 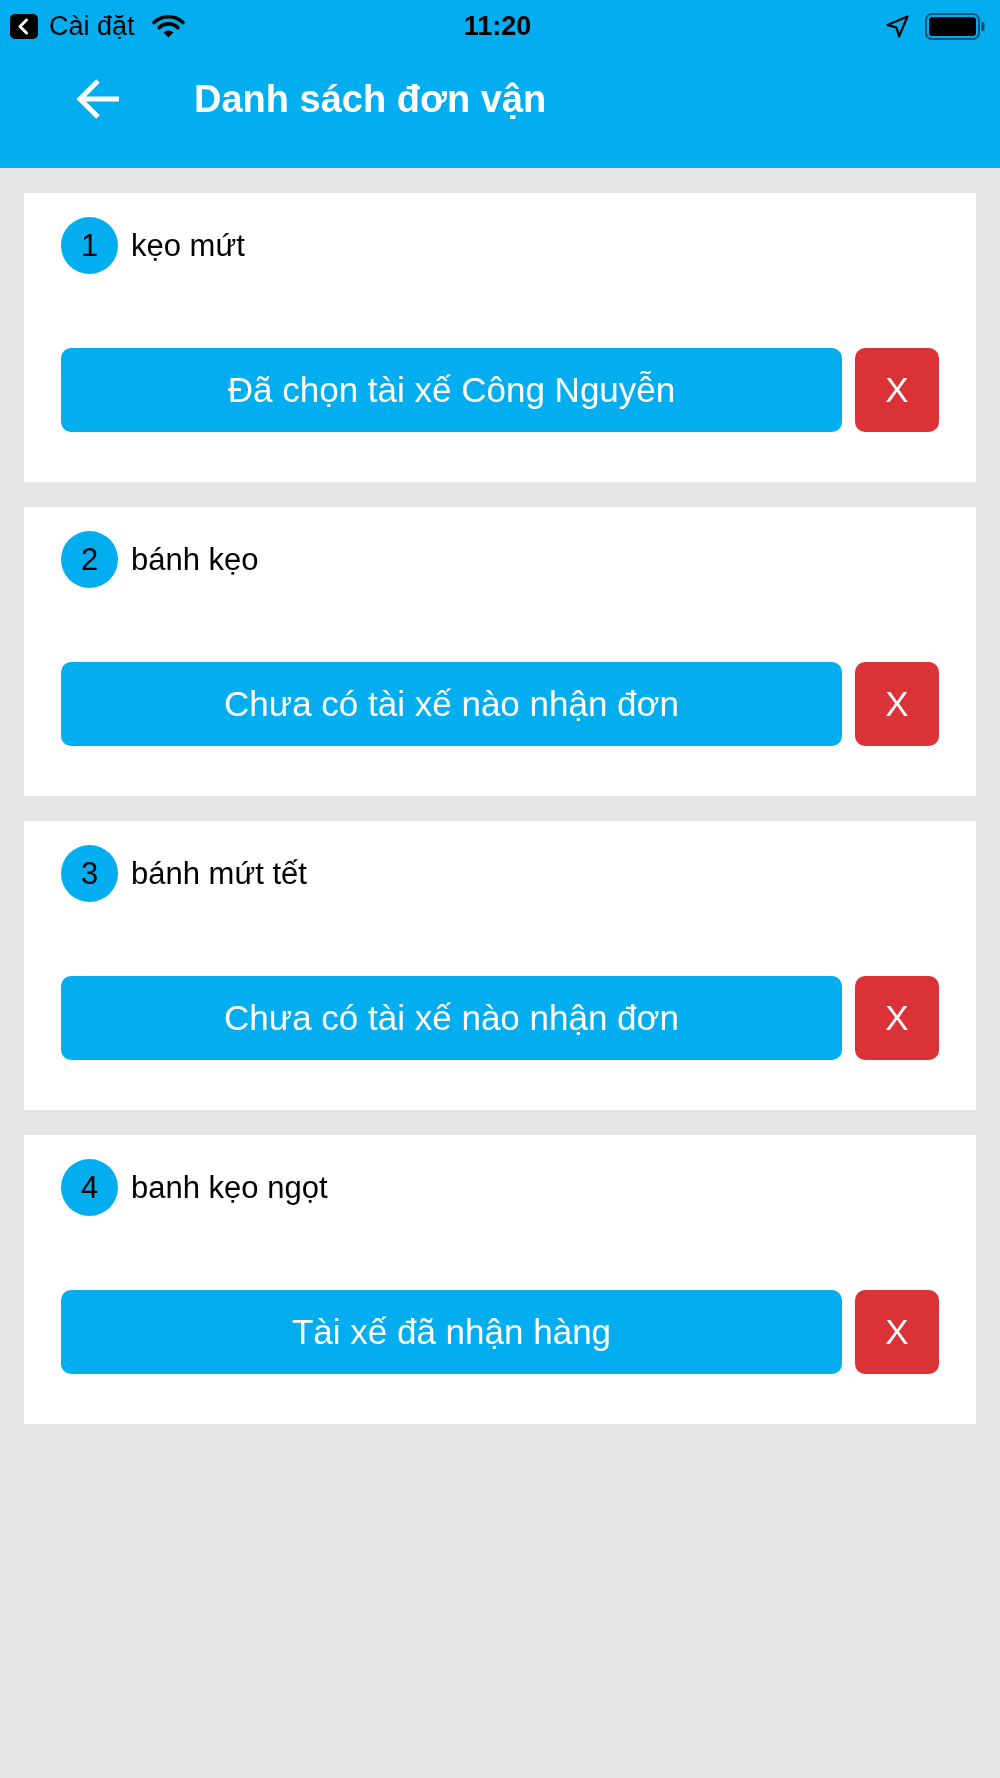 What do you see at coordinates (219, 873) in the screenshot?
I see `order-name: bánh mứt tết` at bounding box center [219, 873].